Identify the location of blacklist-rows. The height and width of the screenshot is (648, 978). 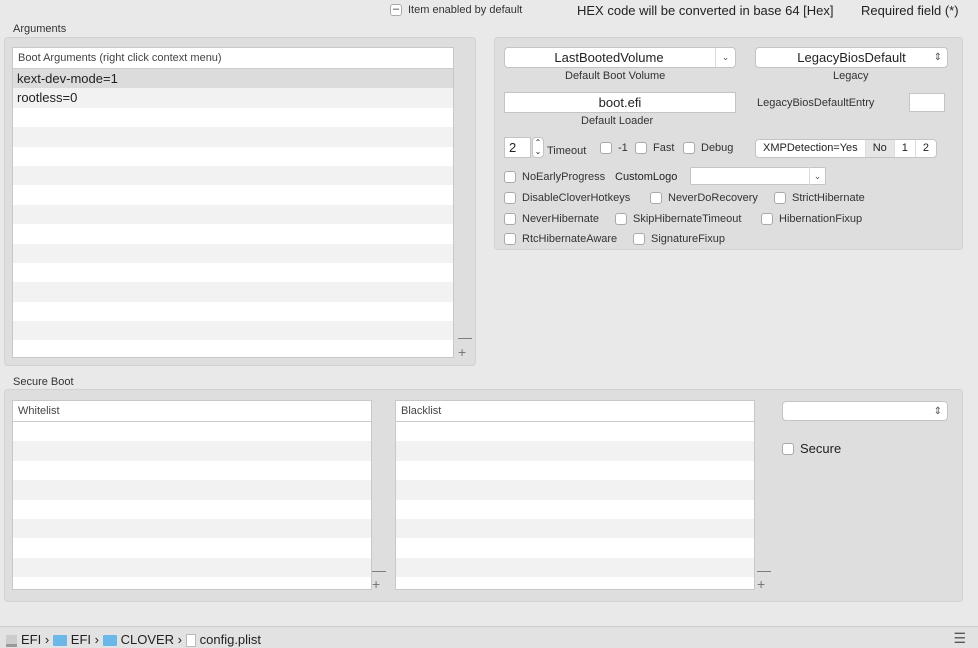
(575, 505).